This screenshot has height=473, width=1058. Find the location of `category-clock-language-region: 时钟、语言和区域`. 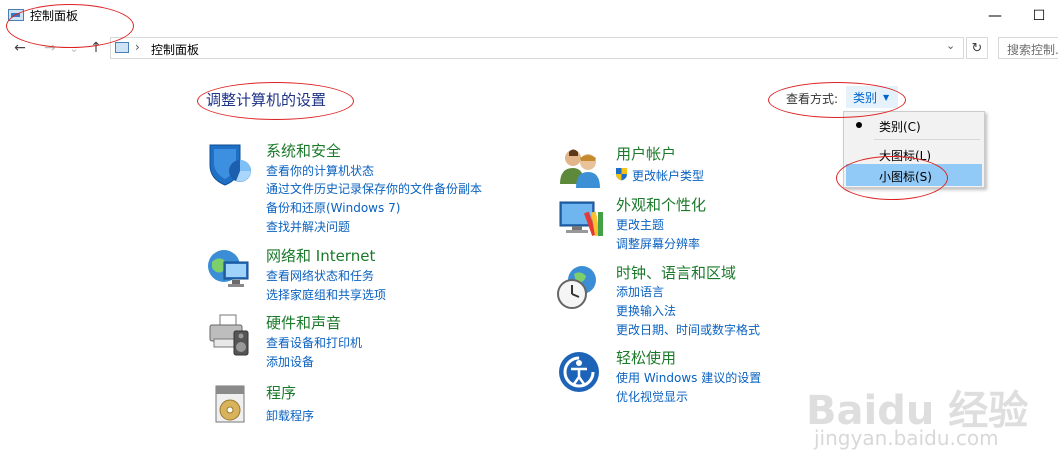

category-clock-language-region: 时钟、语言和区域 is located at coordinates (676, 272).